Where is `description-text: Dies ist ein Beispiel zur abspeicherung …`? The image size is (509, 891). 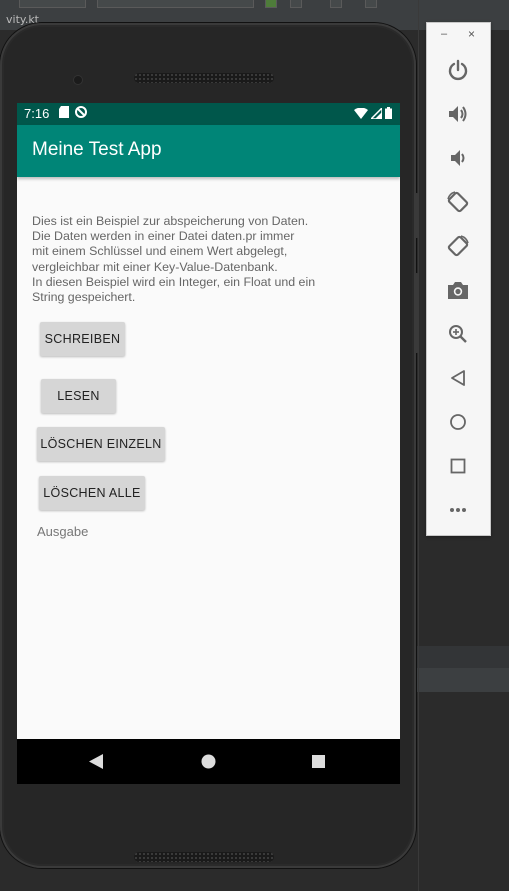 description-text: Dies ist ein Beispiel zur abspeicherung … is located at coordinates (174, 259).